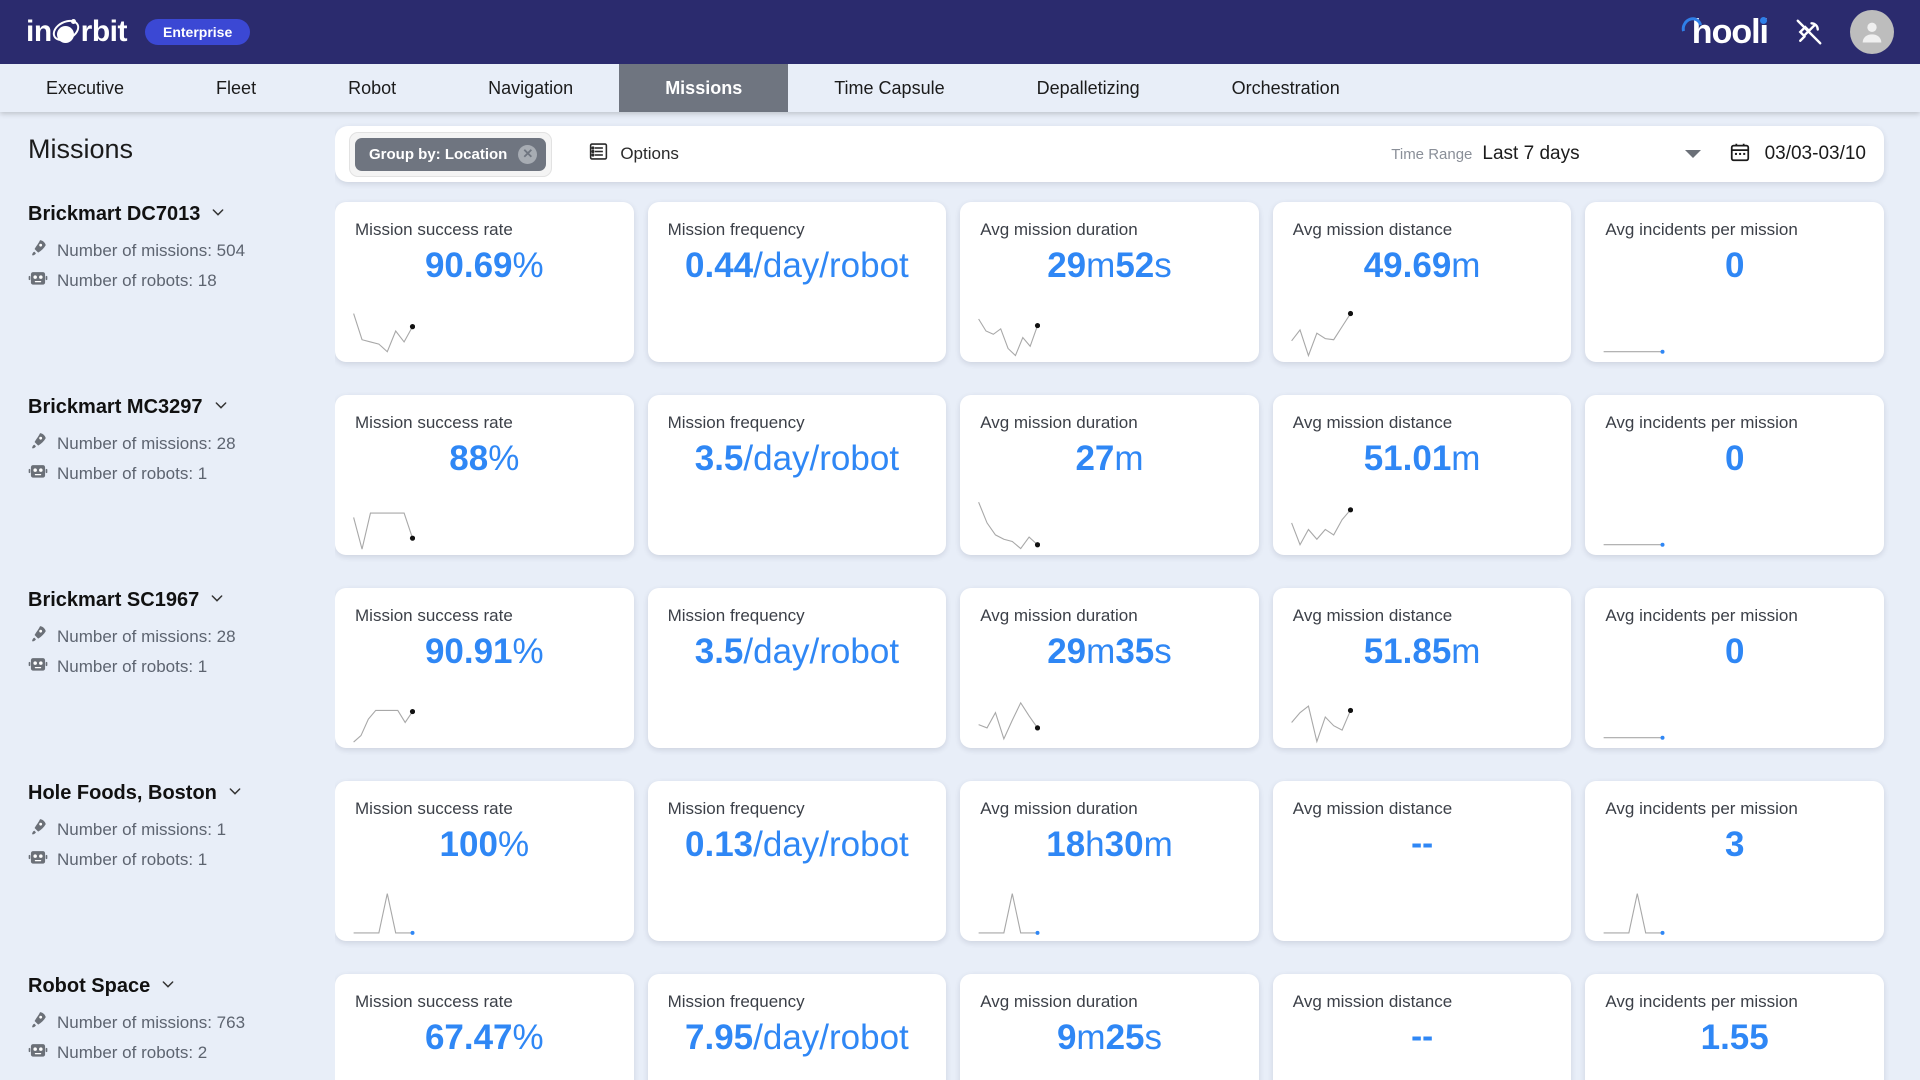 The image size is (1920, 1080). Describe the element at coordinates (528, 154) in the screenshot. I see `close-circle-icon: ✕` at that location.